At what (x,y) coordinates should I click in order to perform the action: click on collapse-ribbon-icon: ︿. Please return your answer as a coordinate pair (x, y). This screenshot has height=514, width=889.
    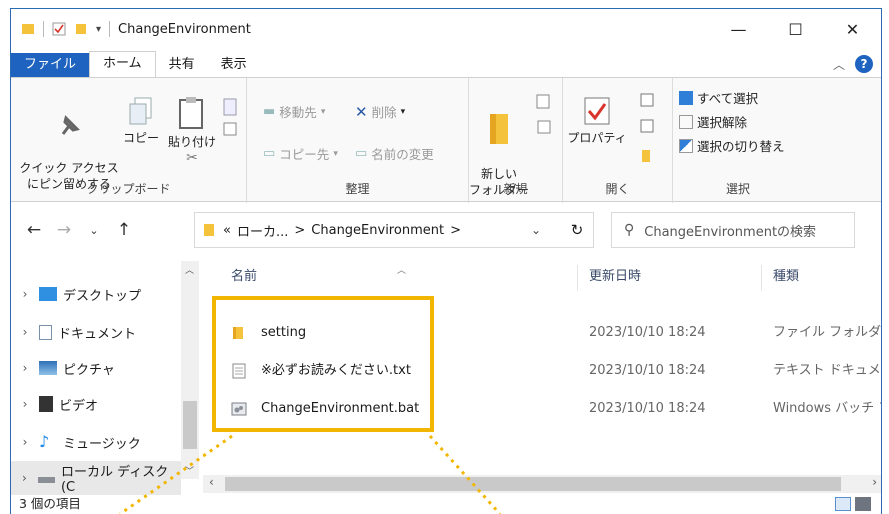
    Looking at the image, I should click on (839, 64).